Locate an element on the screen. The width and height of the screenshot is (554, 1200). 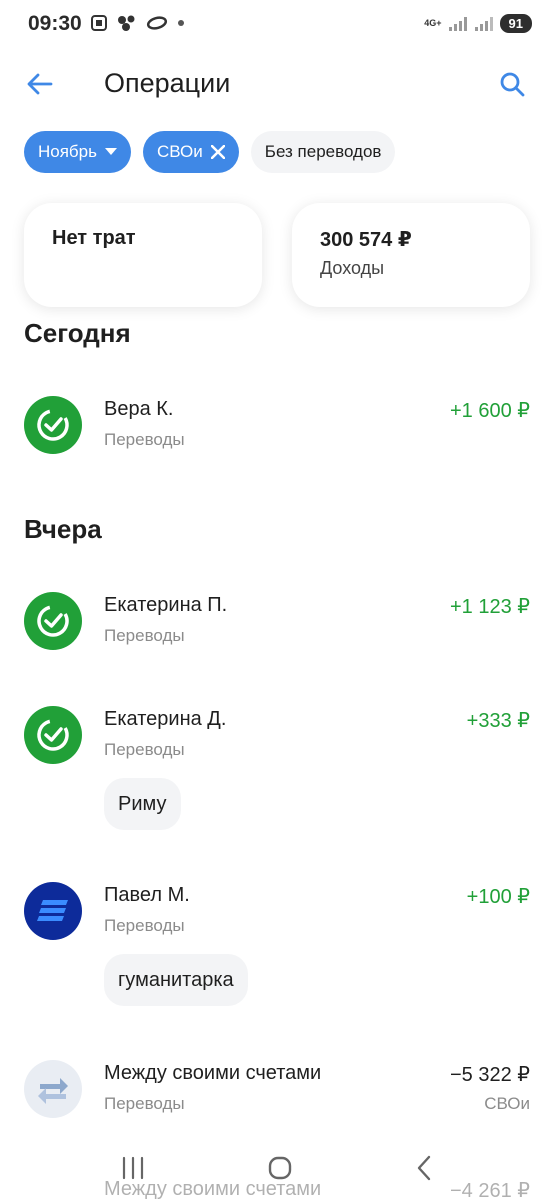
status-bar: 09:30 4G+ 91 is located at coordinates (277, 26).